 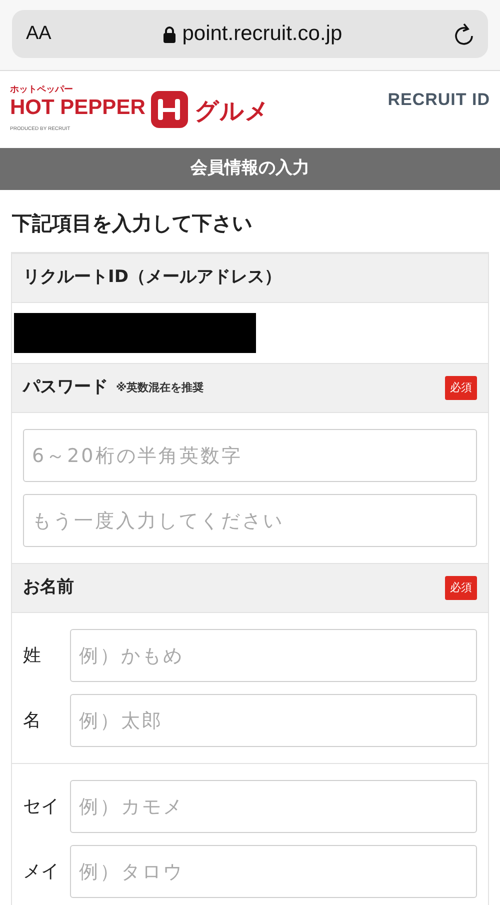 I want to click on input-field: 例）太郎, so click(x=273, y=720).